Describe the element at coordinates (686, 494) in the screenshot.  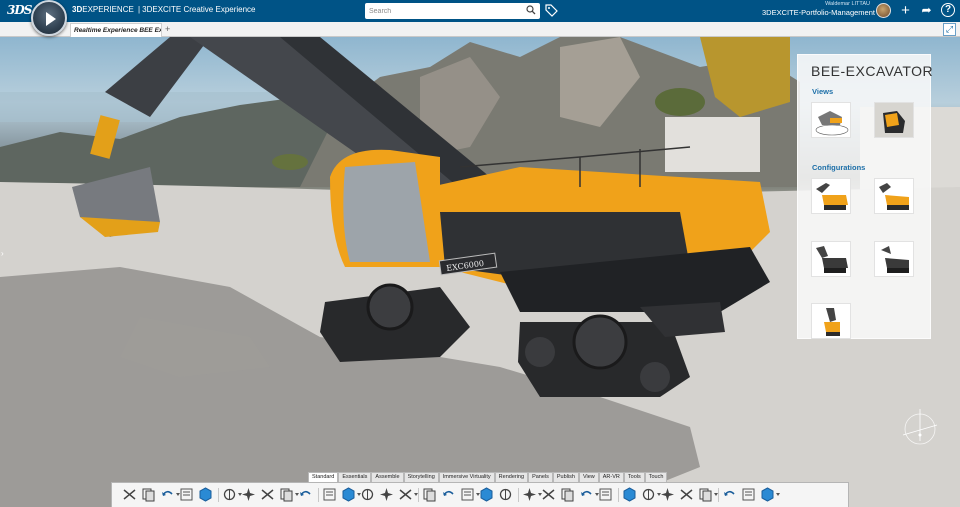
I see `first-frame-icon` at that location.